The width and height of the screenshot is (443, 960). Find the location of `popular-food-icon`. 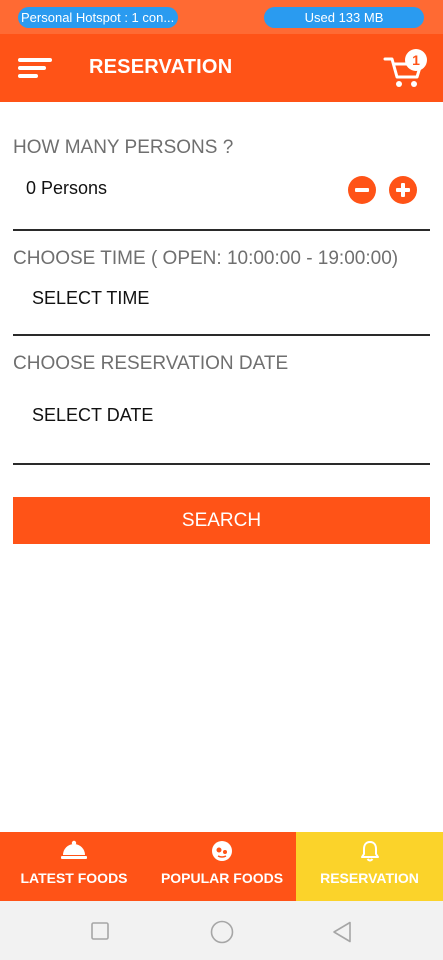

popular-food-icon is located at coordinates (222, 851).